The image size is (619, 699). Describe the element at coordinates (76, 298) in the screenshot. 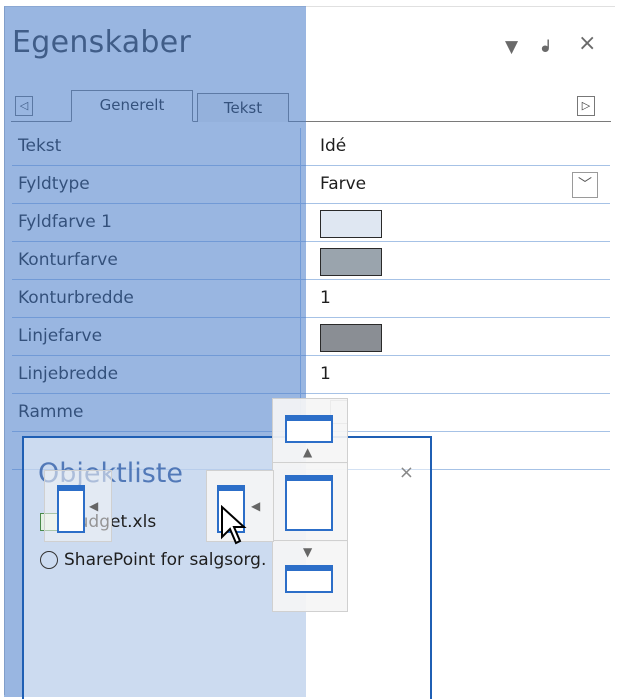

I see `property-name: Konturbredde` at that location.